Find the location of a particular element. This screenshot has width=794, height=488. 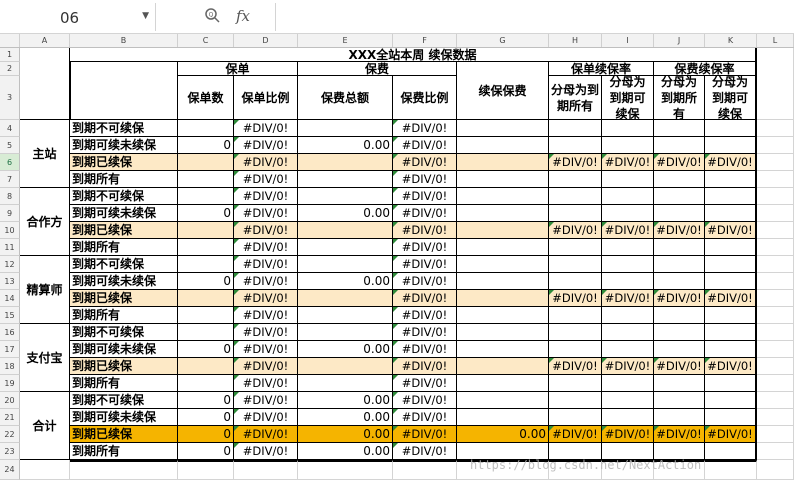

group-label: 主站 is located at coordinates (45, 154).